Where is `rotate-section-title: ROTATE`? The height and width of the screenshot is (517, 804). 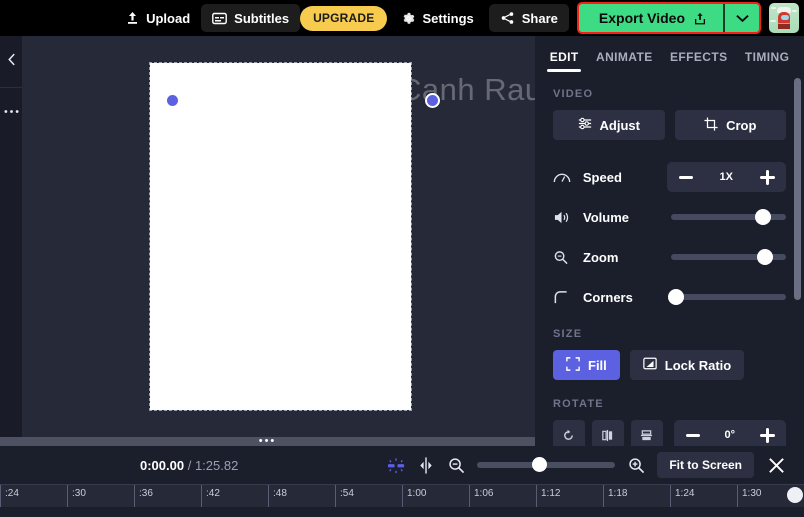
rotate-section-title: ROTATE is located at coordinates (578, 404).